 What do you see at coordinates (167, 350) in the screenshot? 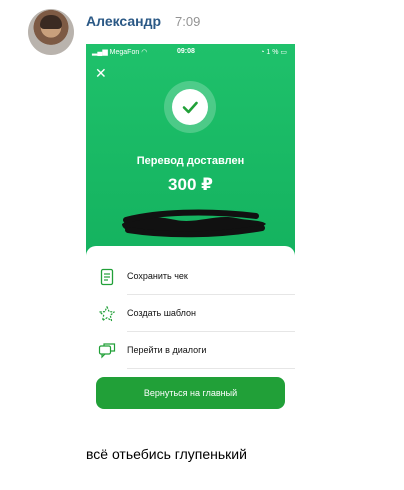
I see `action-label: Перейти в диалоги` at bounding box center [167, 350].